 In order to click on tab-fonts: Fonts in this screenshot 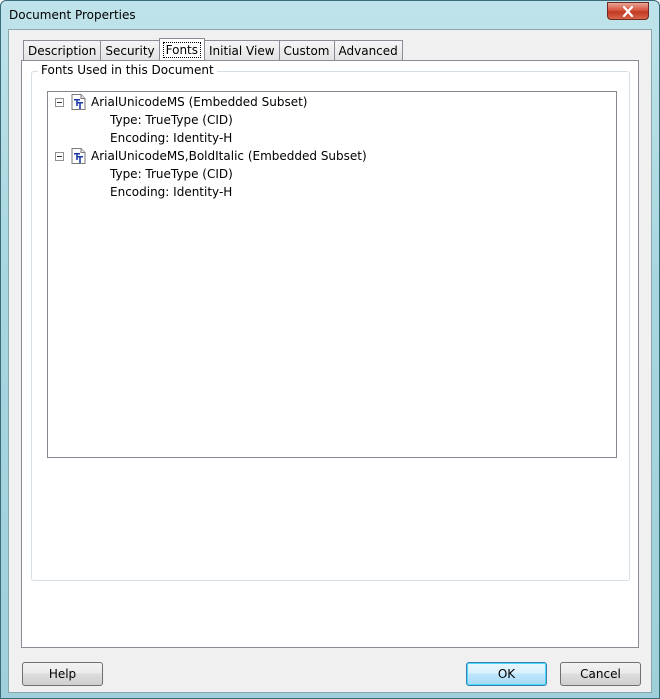, I will do `click(182, 49)`.